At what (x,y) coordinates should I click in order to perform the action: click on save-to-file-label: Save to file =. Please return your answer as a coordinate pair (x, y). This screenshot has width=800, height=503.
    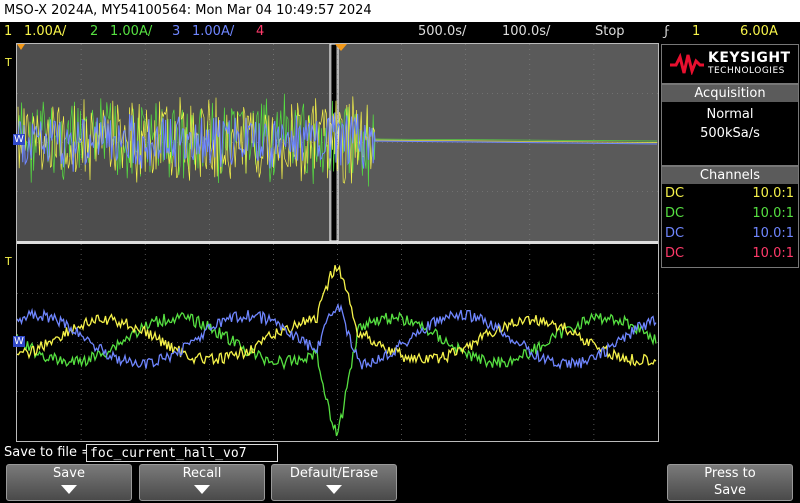
    Looking at the image, I should click on (48, 452).